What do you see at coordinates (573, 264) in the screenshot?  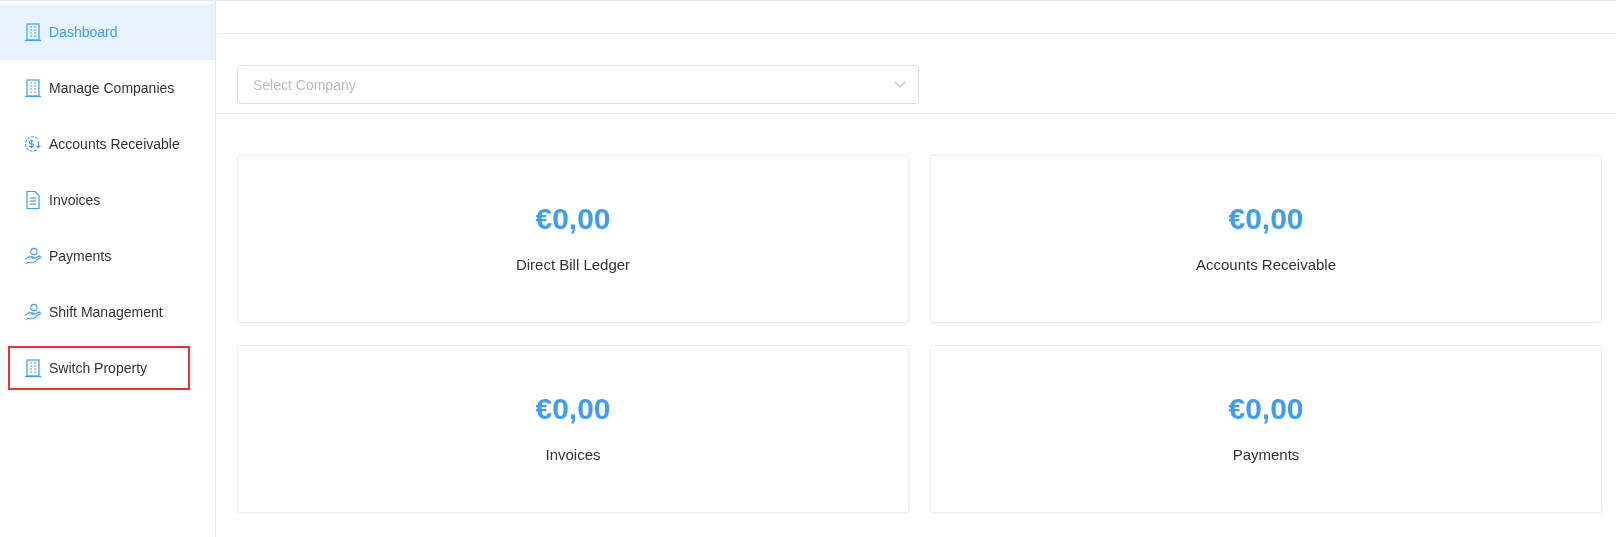 I see `card-label: Direct Bill Ledger` at bounding box center [573, 264].